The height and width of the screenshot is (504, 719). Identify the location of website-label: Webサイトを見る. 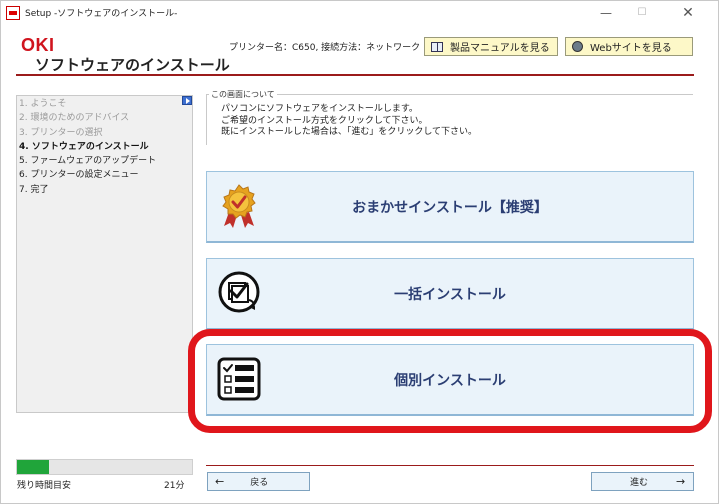
(631, 48).